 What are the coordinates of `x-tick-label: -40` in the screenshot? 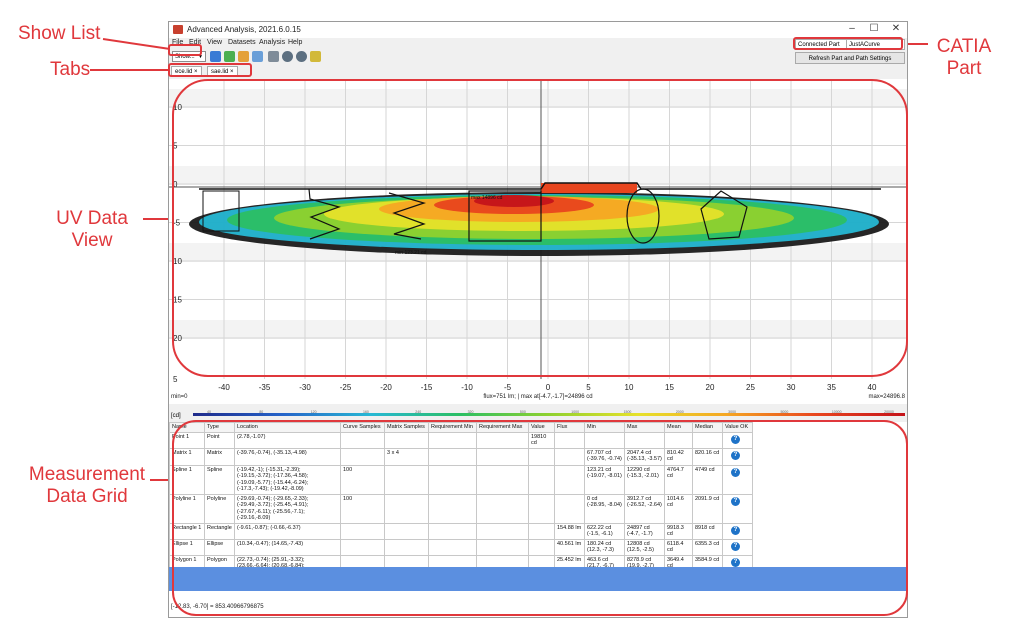 It's located at (224, 387).